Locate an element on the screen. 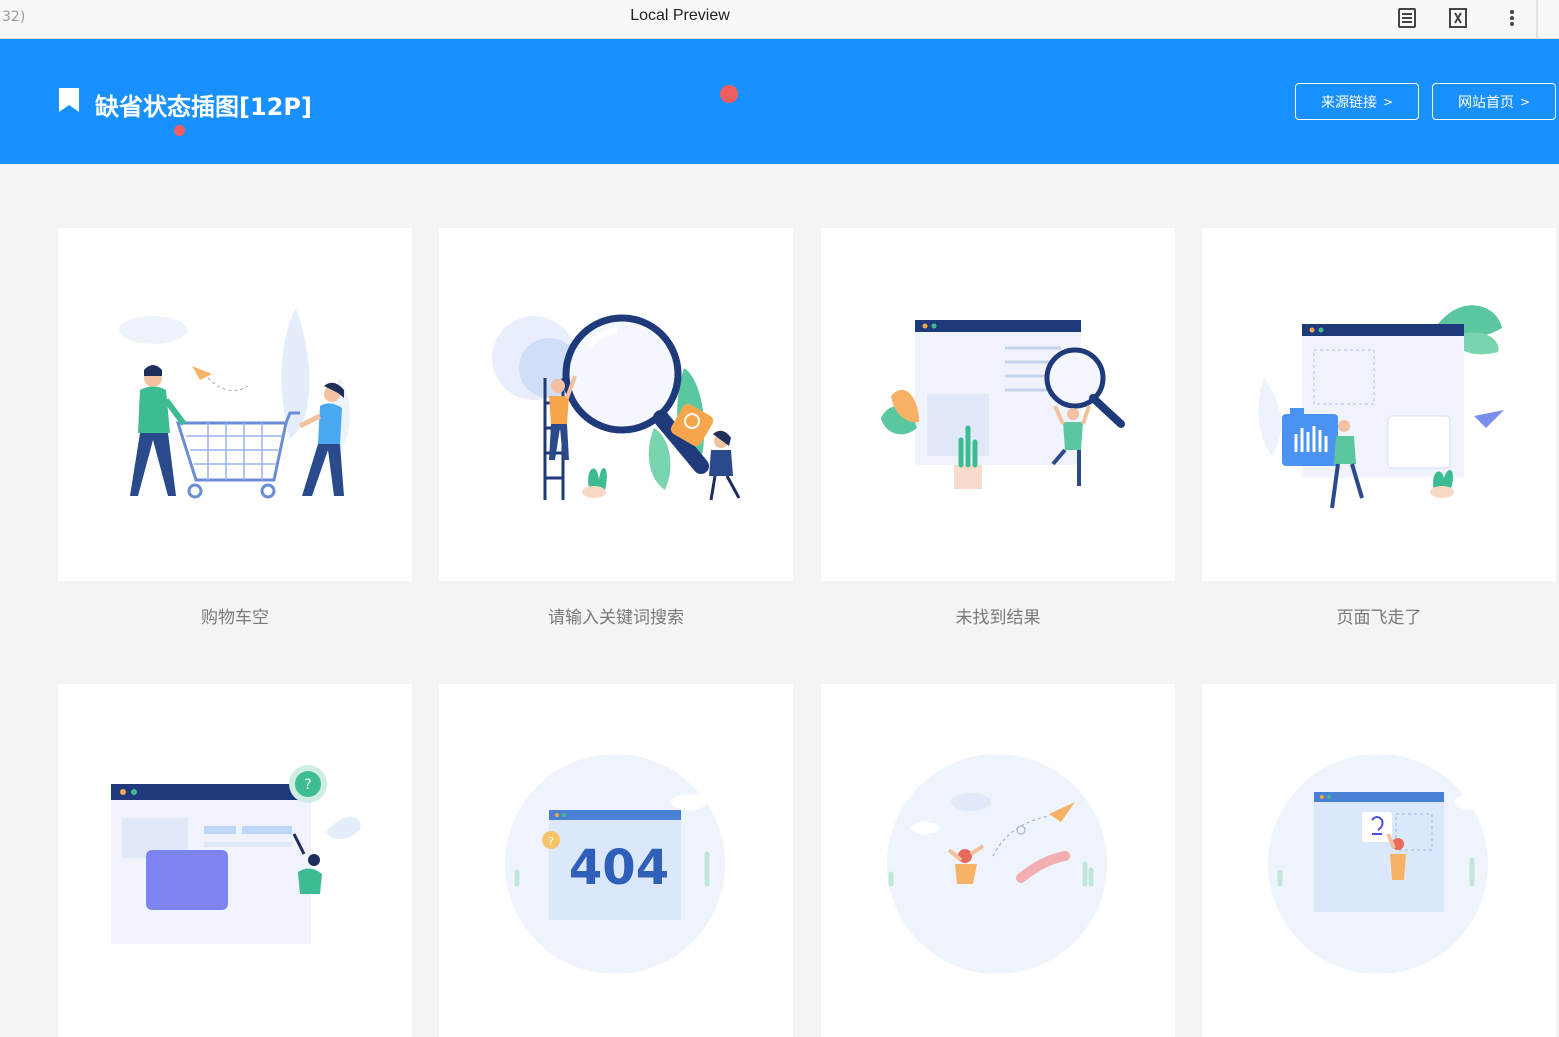 The height and width of the screenshot is (1037, 1559). source-link-label: 来源链接 is located at coordinates (1348, 102).